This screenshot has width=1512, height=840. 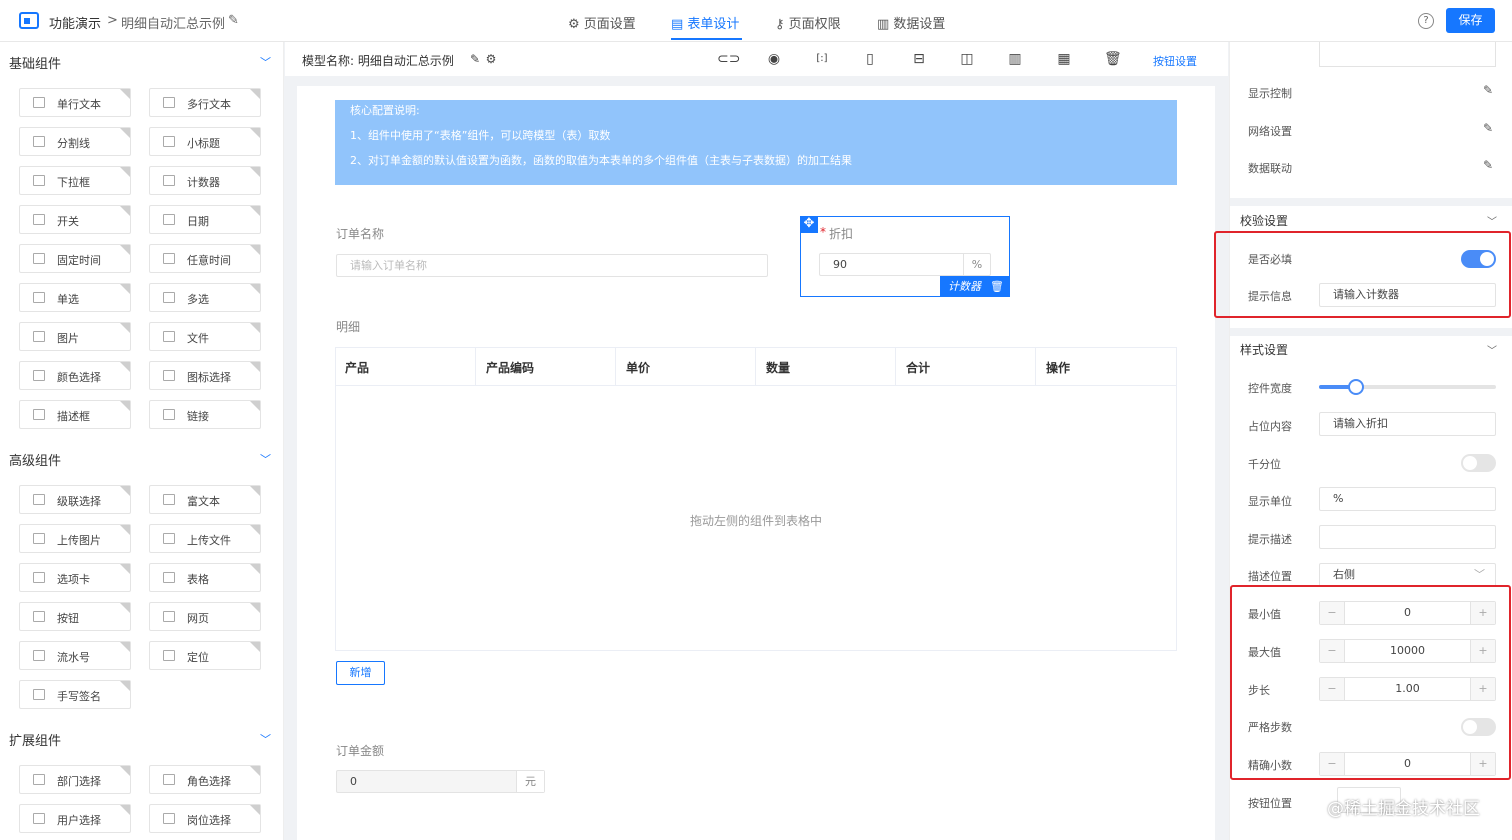 I want to click on palette-item: 计数器, so click(x=205, y=180).